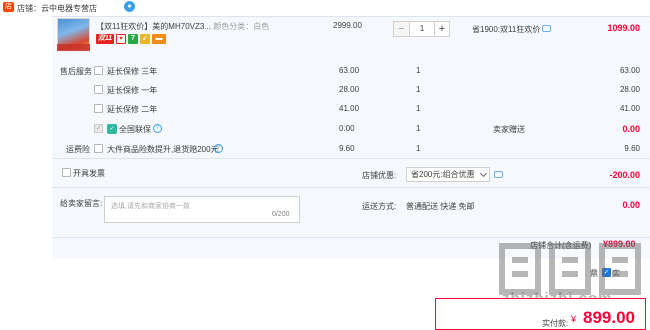 This screenshot has height=330, width=650. I want to click on agree-prefix-text: 鼎, so click(594, 273).